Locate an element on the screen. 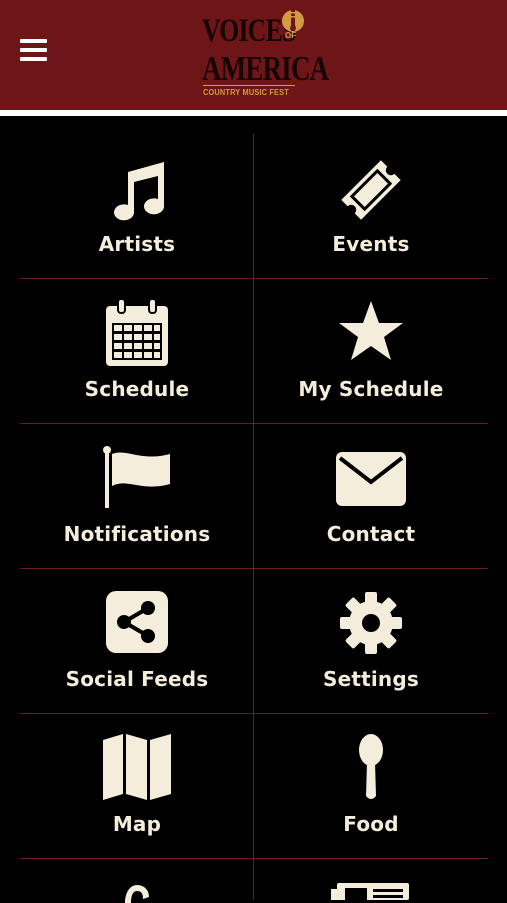  music-note-icon is located at coordinates (139, 191).